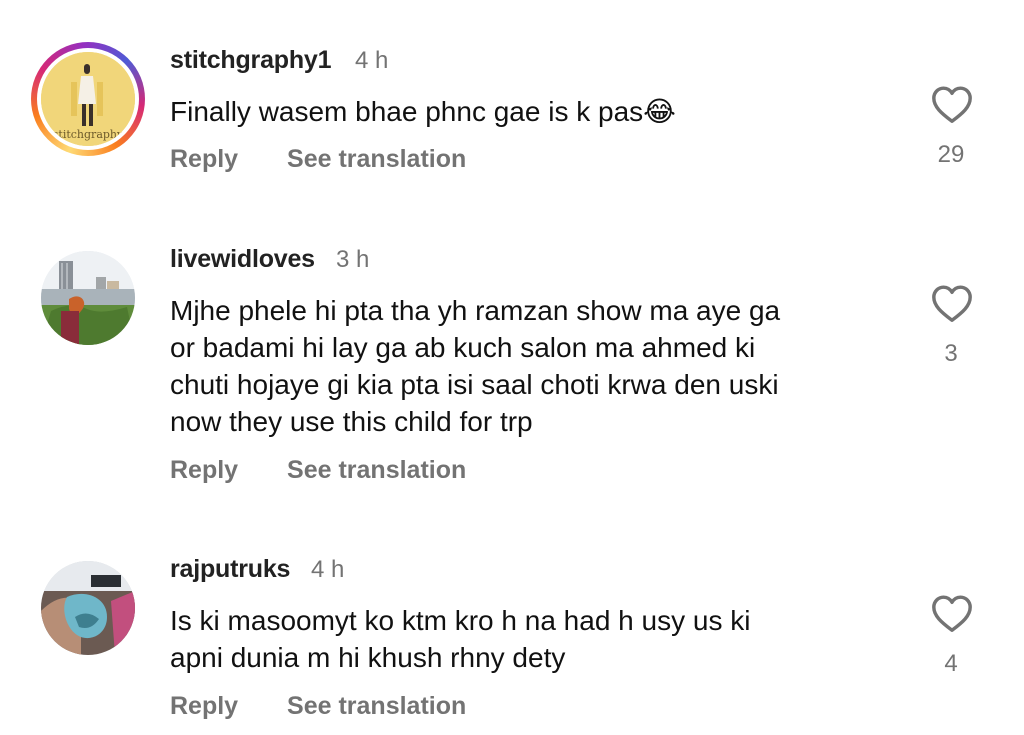 This screenshot has width=1024, height=735. Describe the element at coordinates (230, 569) in the screenshot. I see `comment-username: rajputruks` at that location.